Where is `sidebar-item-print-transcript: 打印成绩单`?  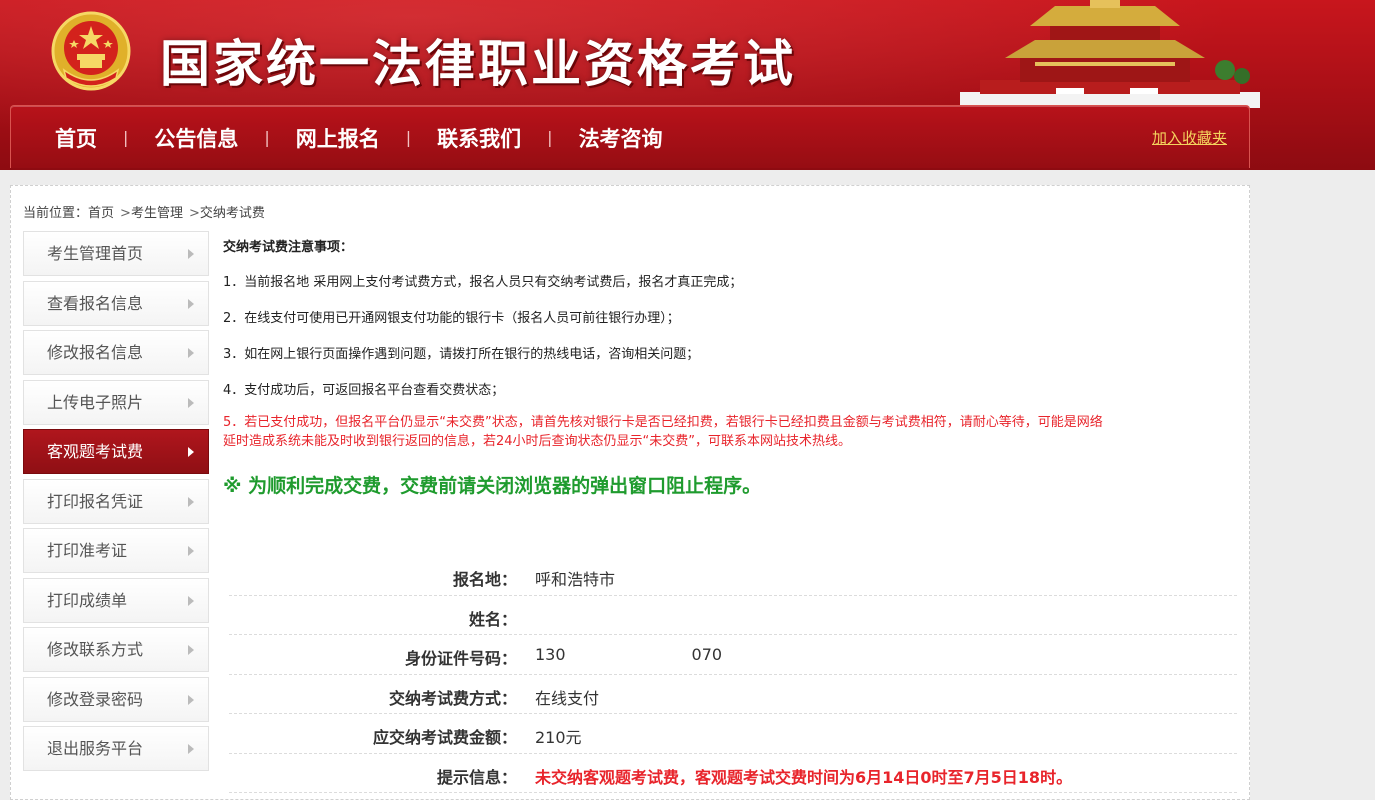
sidebar-item-print-transcript: 打印成绩单 is located at coordinates (116, 600).